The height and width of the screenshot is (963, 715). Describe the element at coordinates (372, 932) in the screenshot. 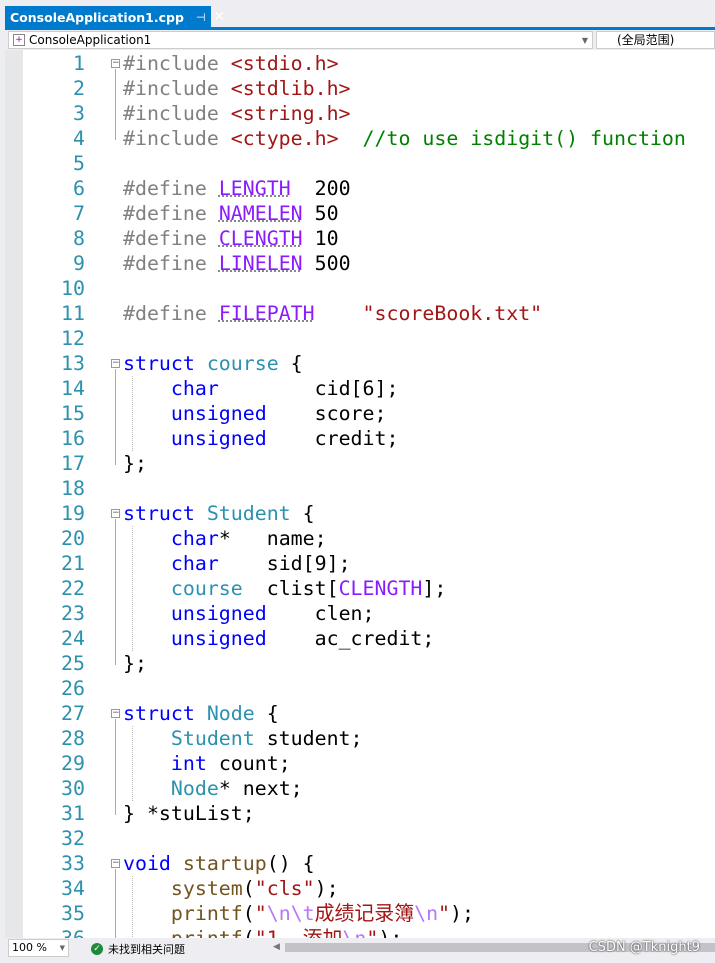

I see `token-s: "` at that location.